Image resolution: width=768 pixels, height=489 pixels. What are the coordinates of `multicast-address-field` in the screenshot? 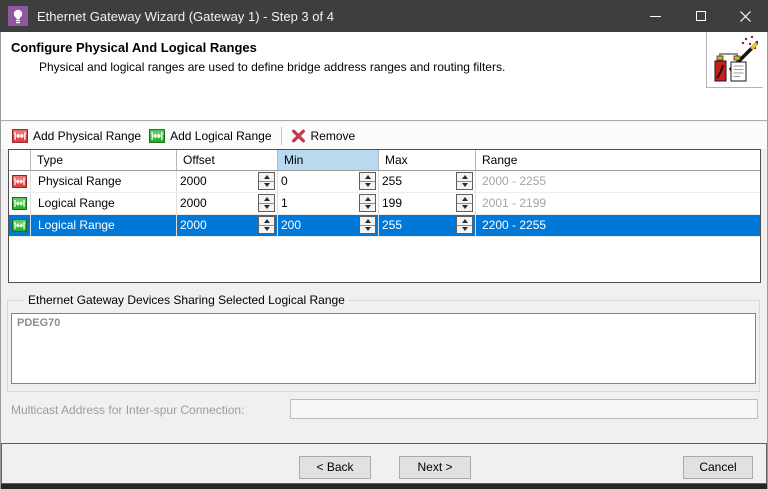 It's located at (524, 409).